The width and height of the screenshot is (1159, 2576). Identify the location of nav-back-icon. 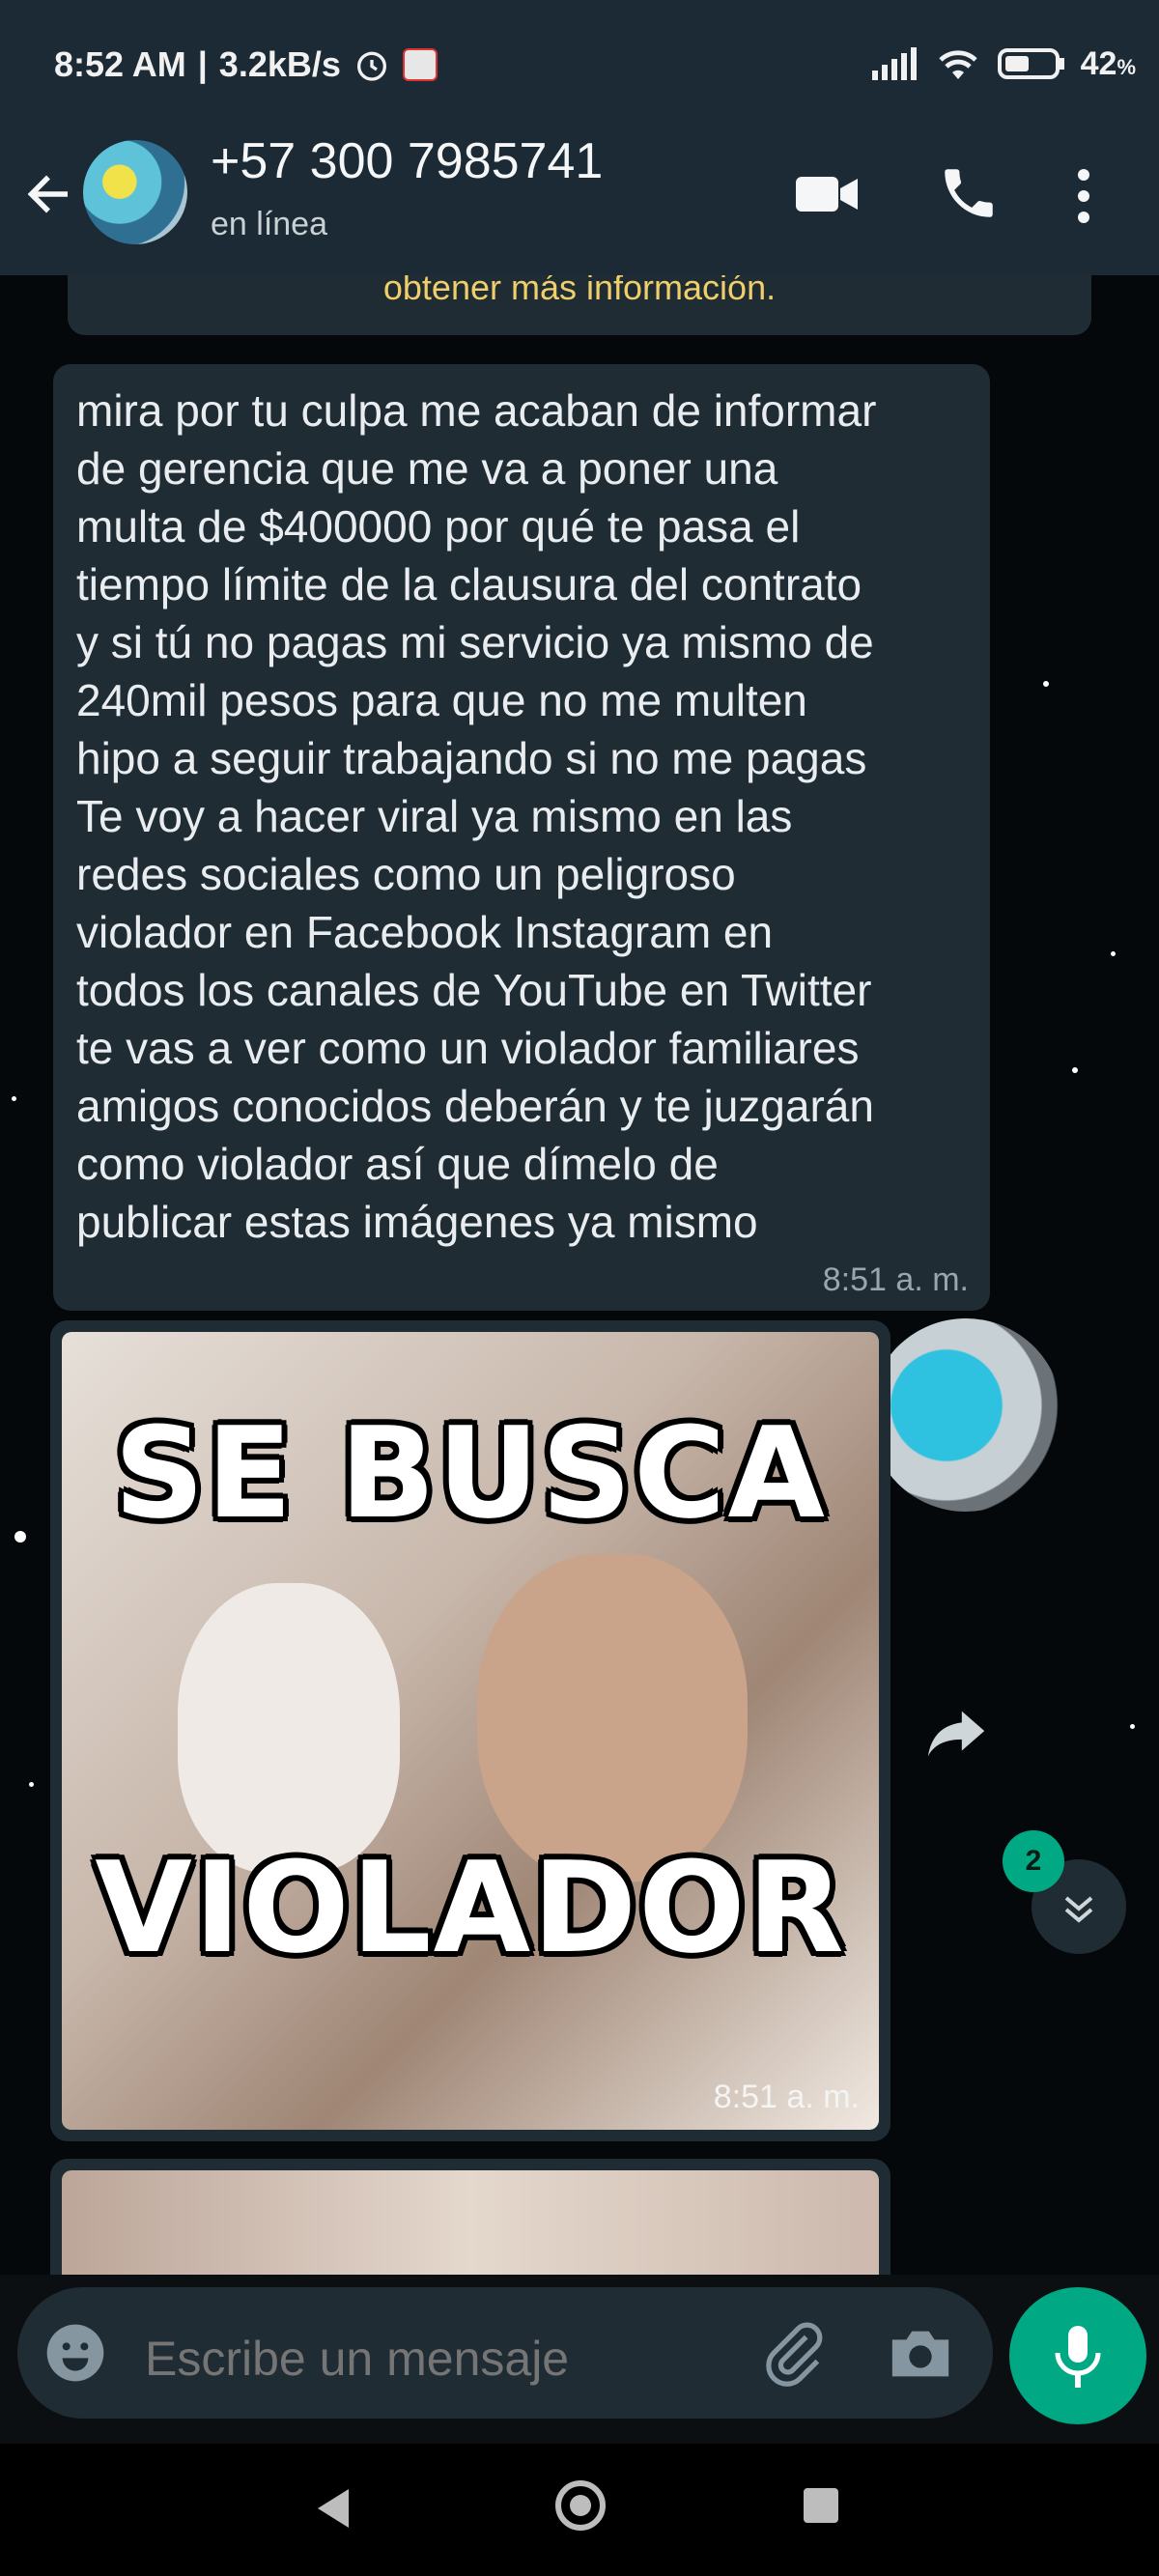
(333, 2508).